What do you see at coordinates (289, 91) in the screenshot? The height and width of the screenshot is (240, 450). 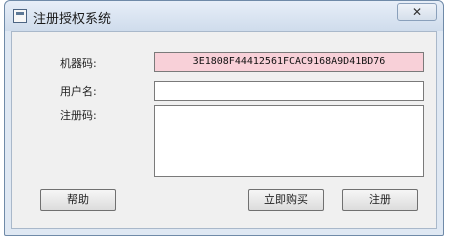 I see `username-input` at bounding box center [289, 91].